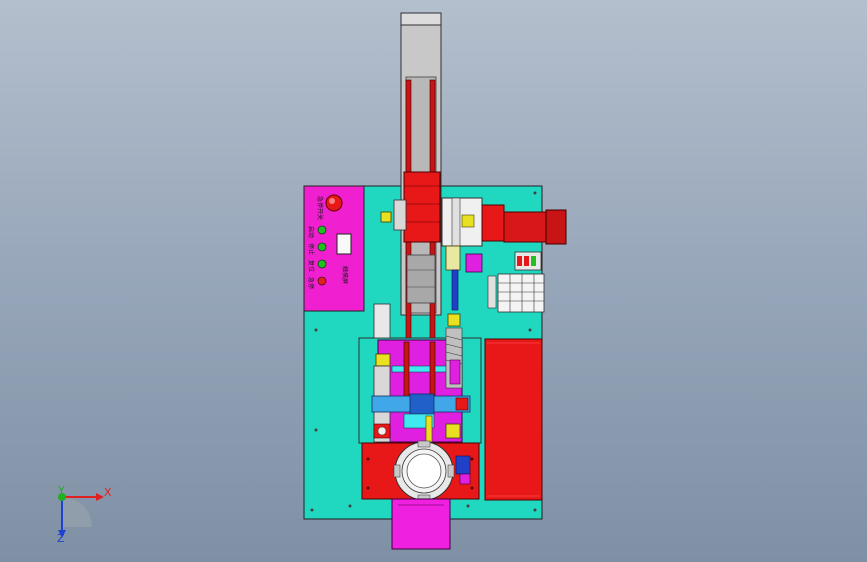  Describe the element at coordinates (61, 490) in the screenshot. I see `y-axis-label: Y` at that location.